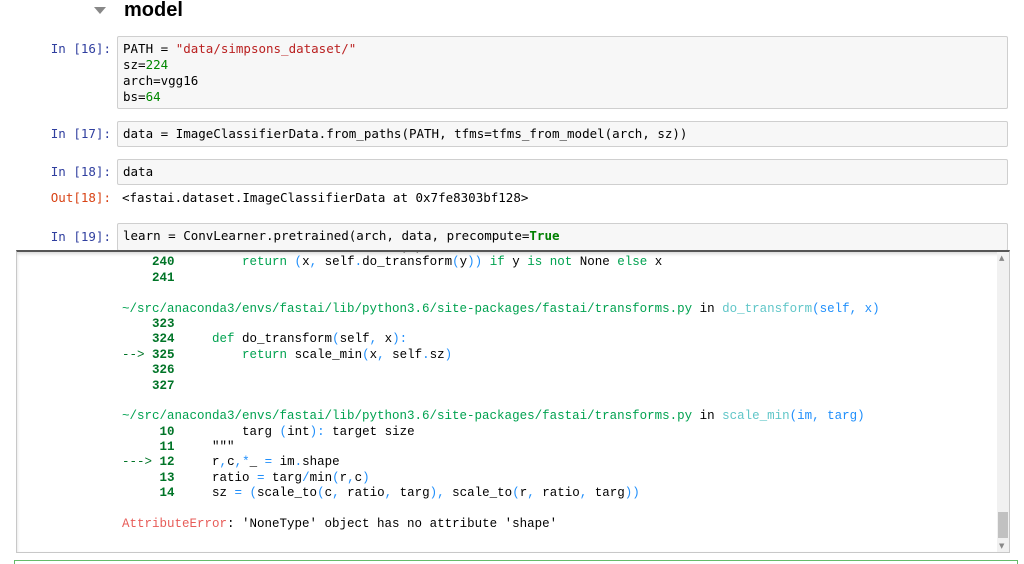 Image resolution: width=1024 pixels, height=564 pixels. Describe the element at coordinates (175, 524) in the screenshot. I see `code-token: AttributeError` at that location.